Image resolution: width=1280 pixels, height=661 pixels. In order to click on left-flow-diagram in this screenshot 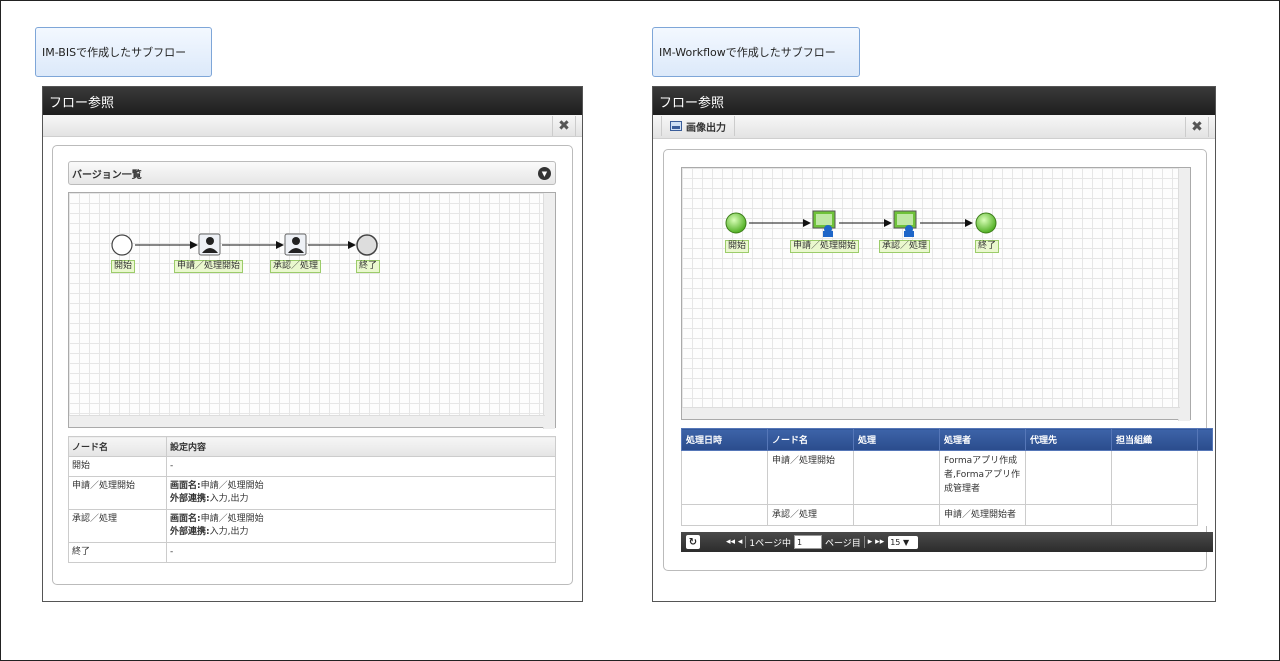, I will do `click(244, 244)`.